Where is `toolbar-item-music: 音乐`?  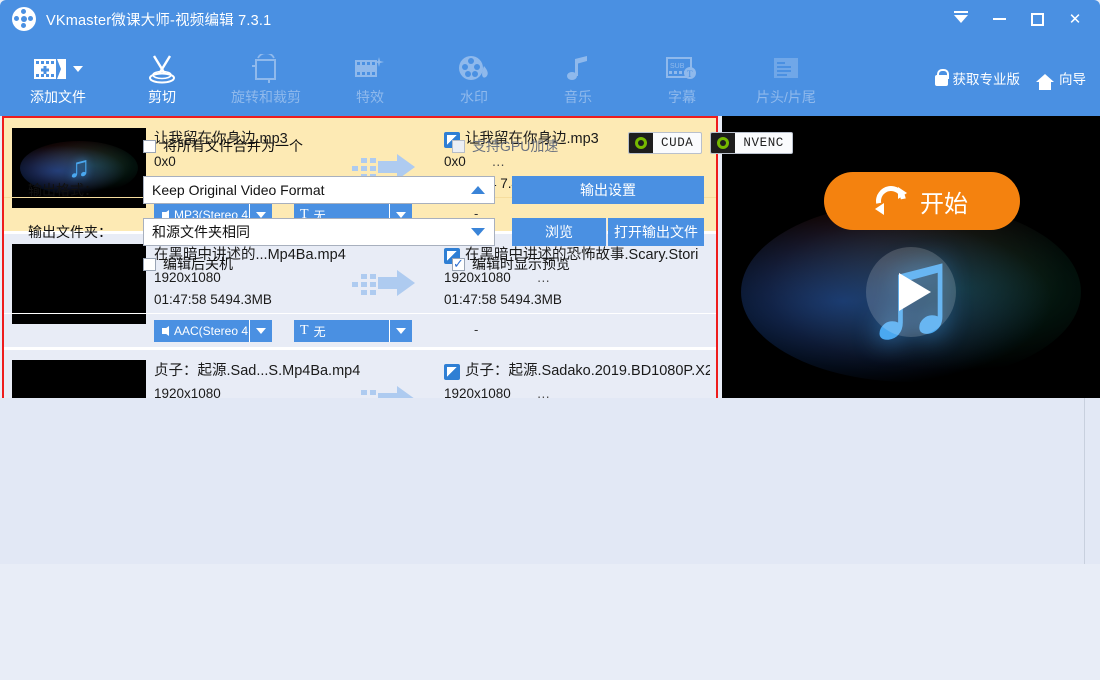 toolbar-item-music: 音乐 is located at coordinates (578, 77).